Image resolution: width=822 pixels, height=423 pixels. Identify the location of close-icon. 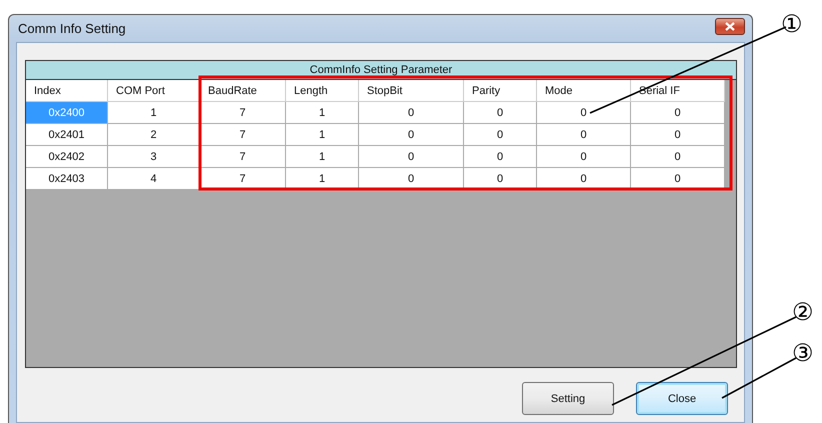
(730, 26).